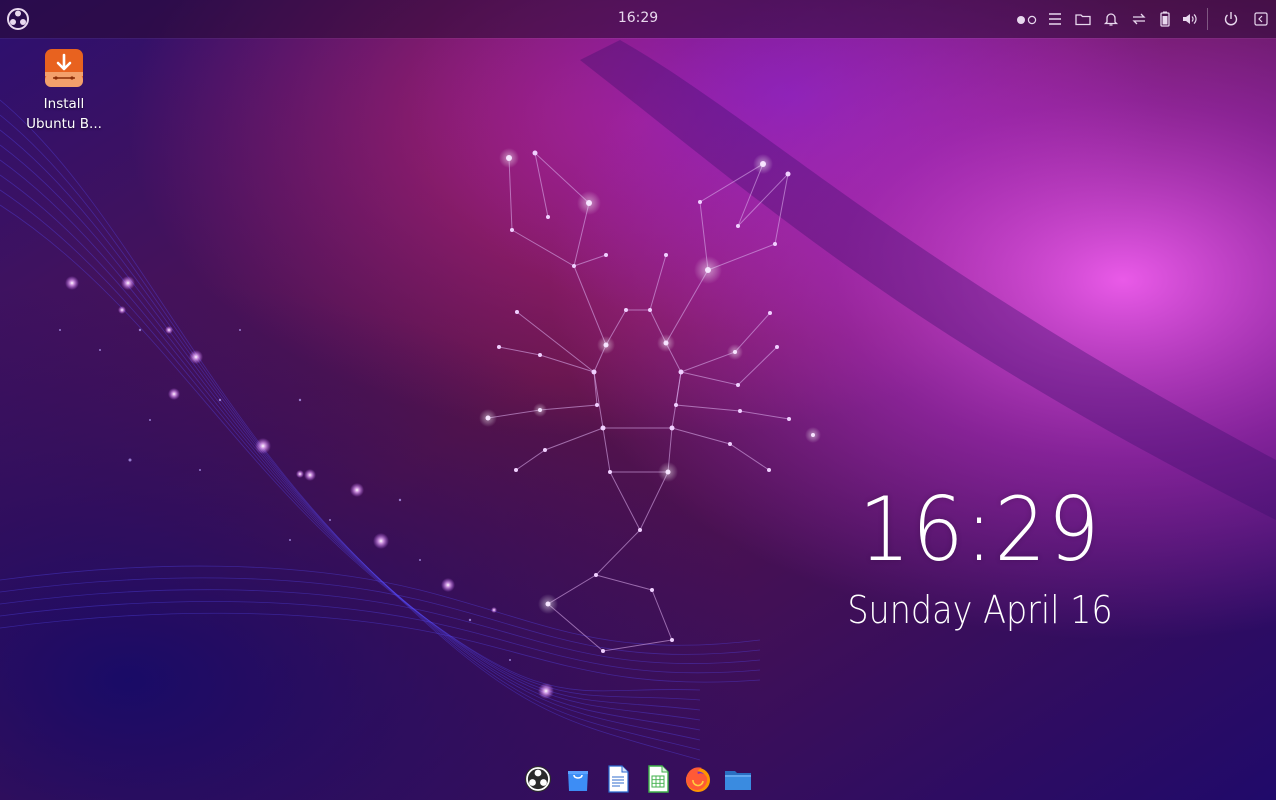 The image size is (1276, 800). I want to click on firefox-icon, so click(698, 779).